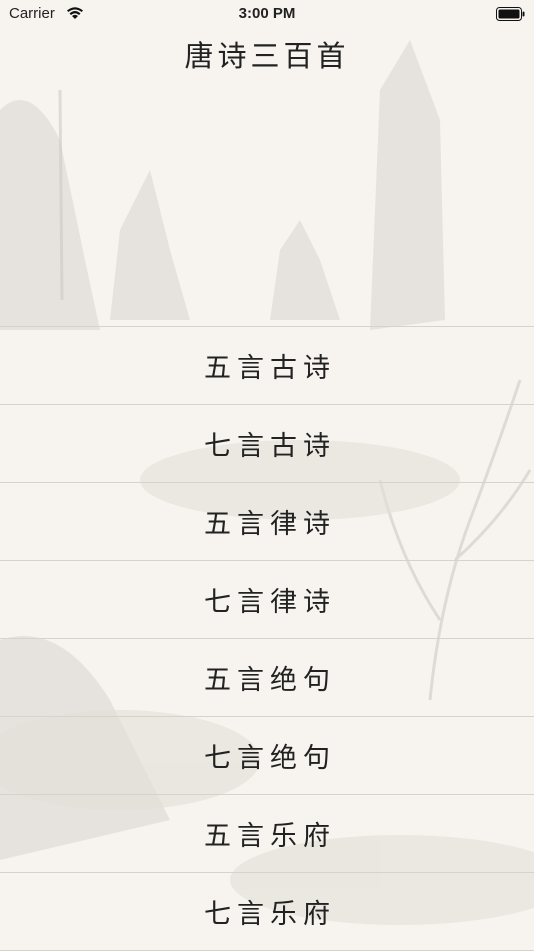 The image size is (534, 951). I want to click on battery-icon, so click(511, 15).